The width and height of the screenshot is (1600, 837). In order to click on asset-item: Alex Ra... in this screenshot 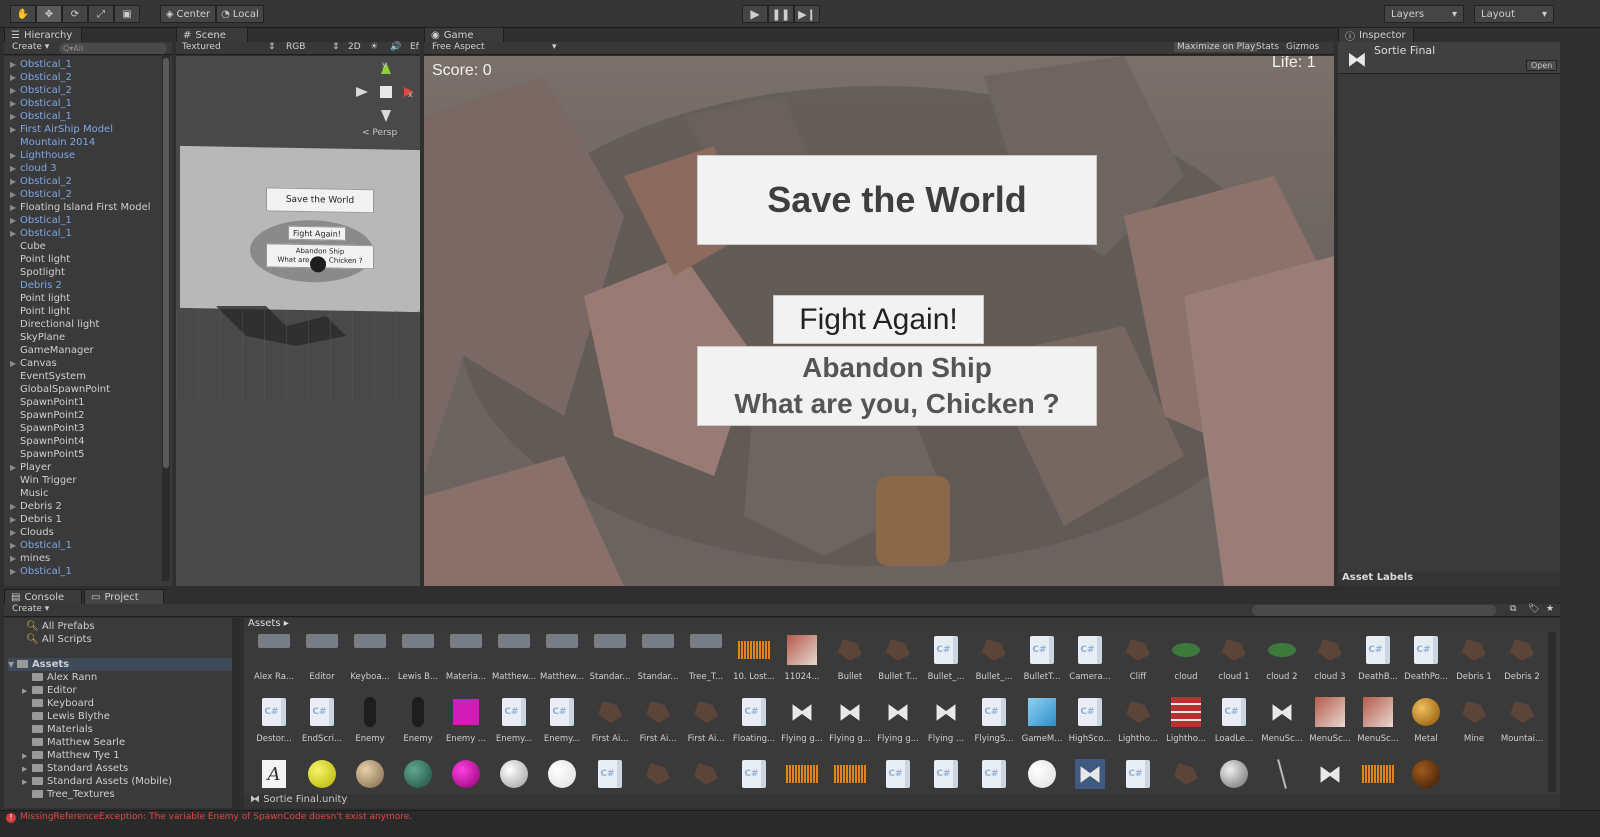, I will do `click(274, 661)`.